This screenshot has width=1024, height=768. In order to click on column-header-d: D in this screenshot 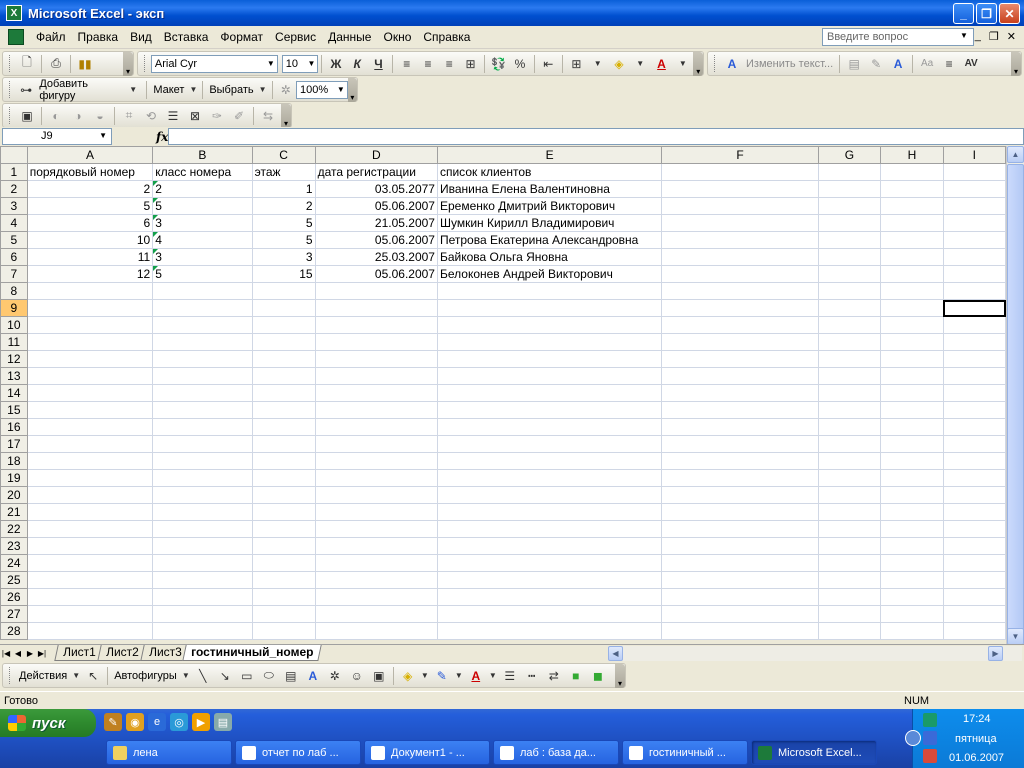, I will do `click(376, 155)`.